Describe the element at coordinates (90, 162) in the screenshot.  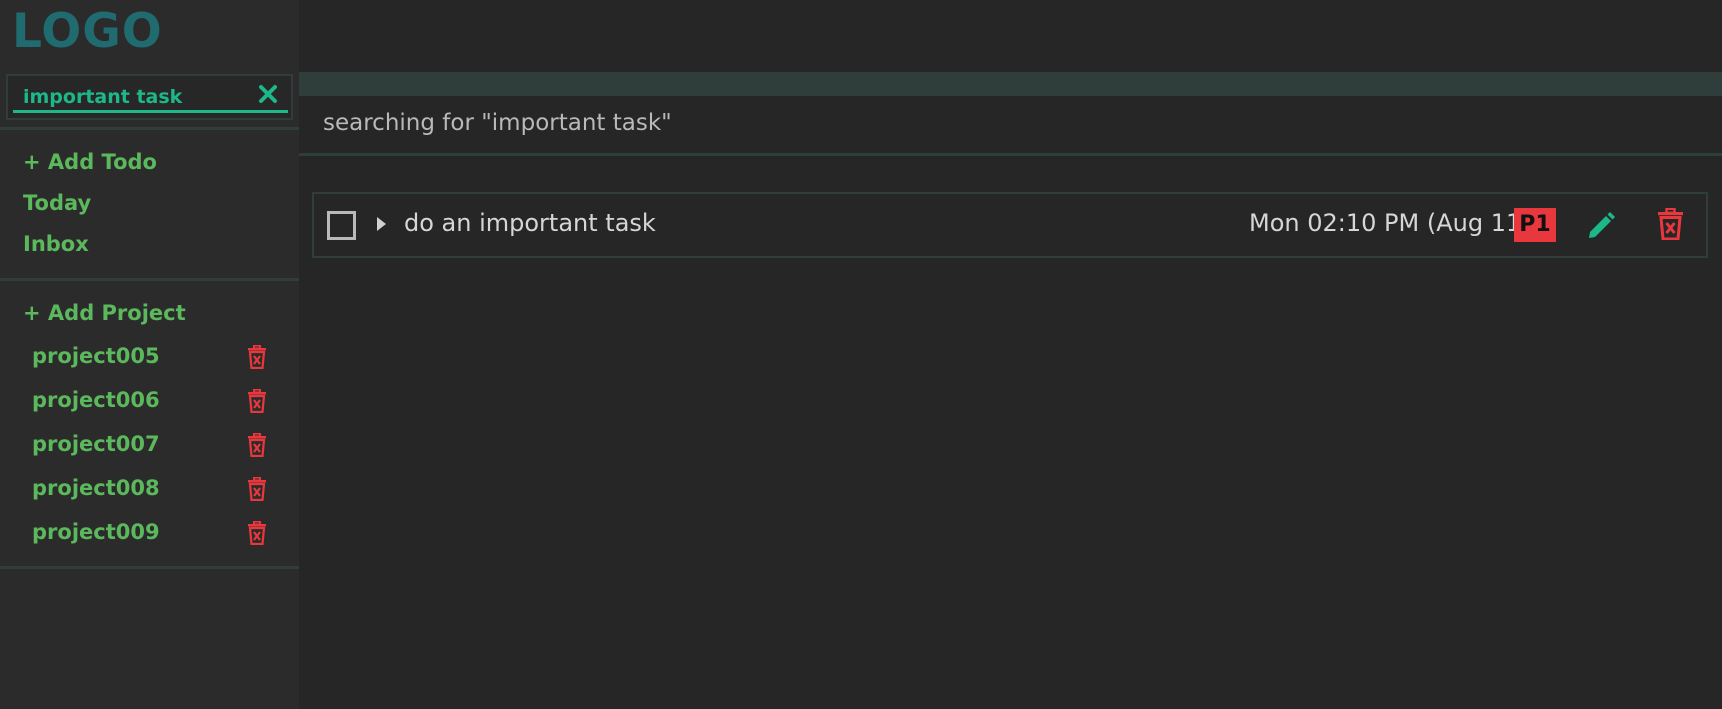
I see `add-todo-button: + Add Todo` at that location.